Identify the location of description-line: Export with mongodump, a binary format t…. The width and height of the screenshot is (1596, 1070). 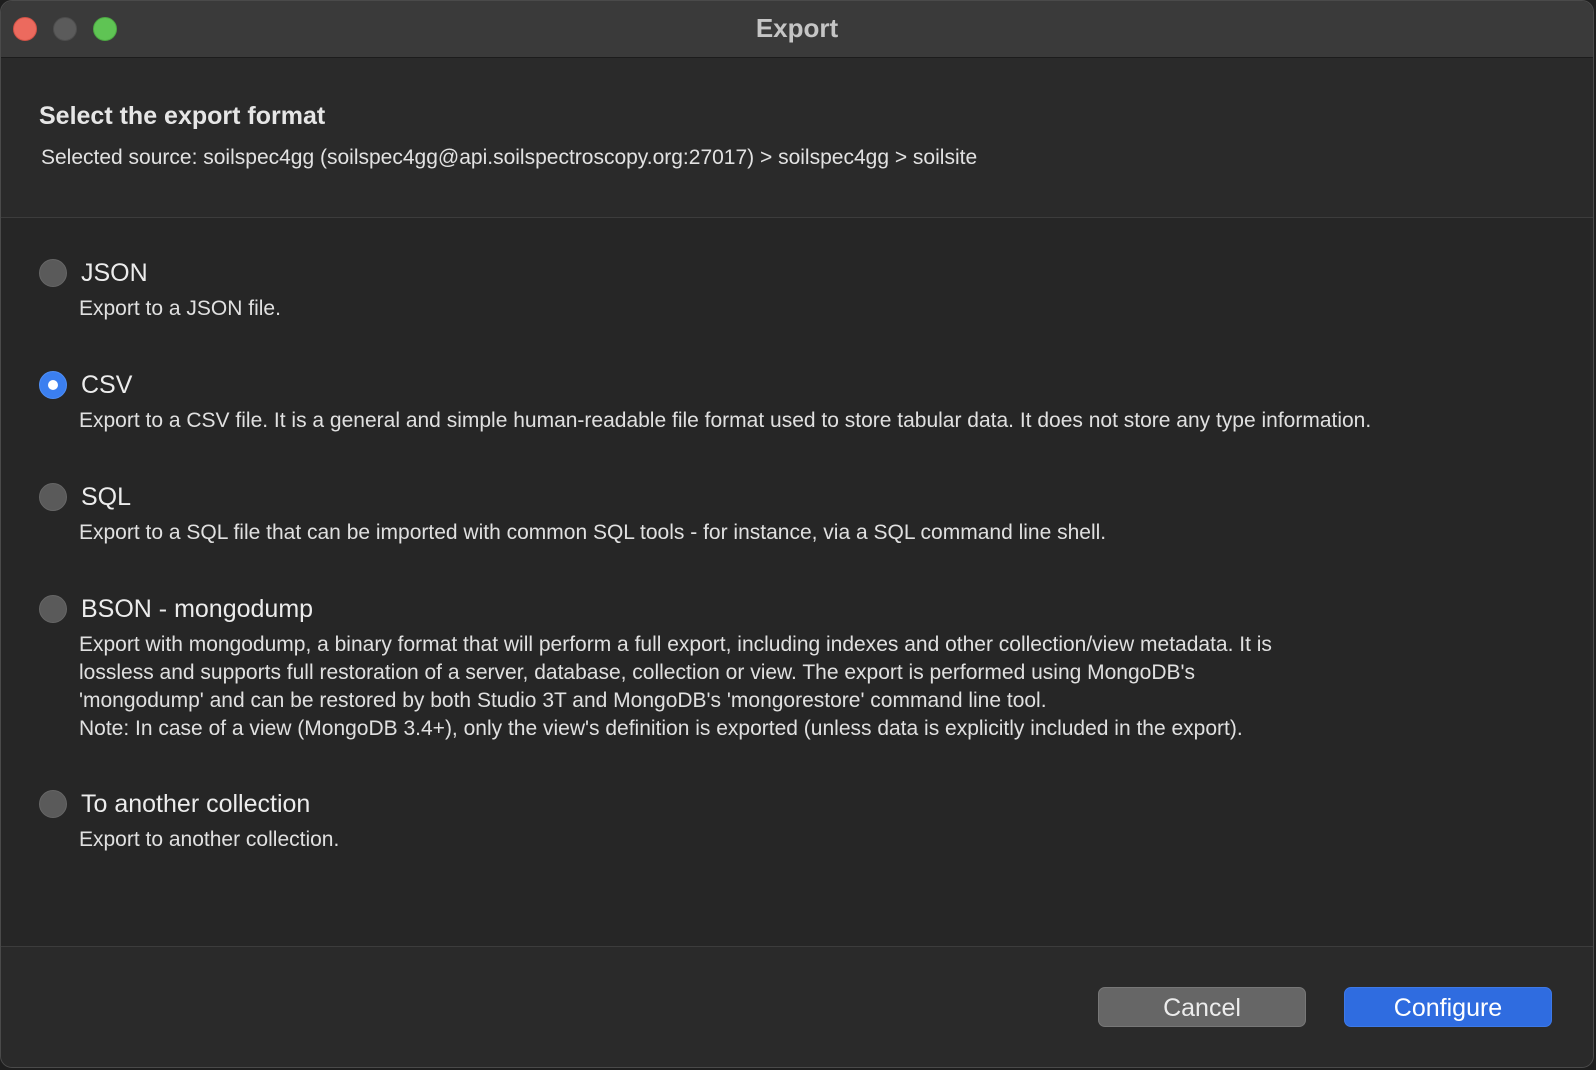
(675, 644).